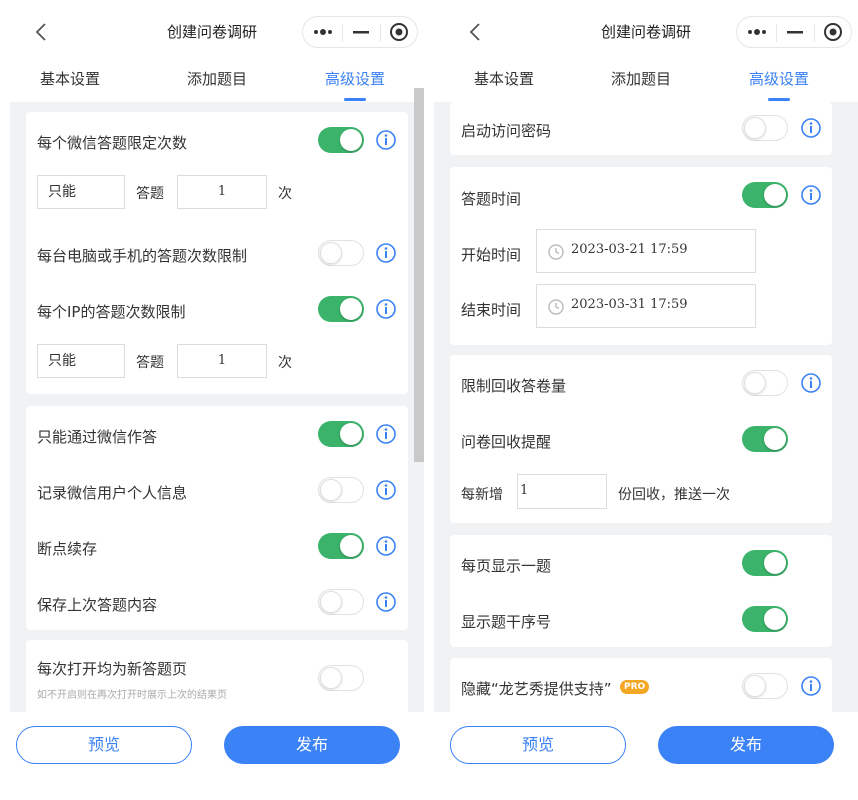  What do you see at coordinates (97, 437) in the screenshot?
I see `wechat-only-label: 只能通过微信作答` at bounding box center [97, 437].